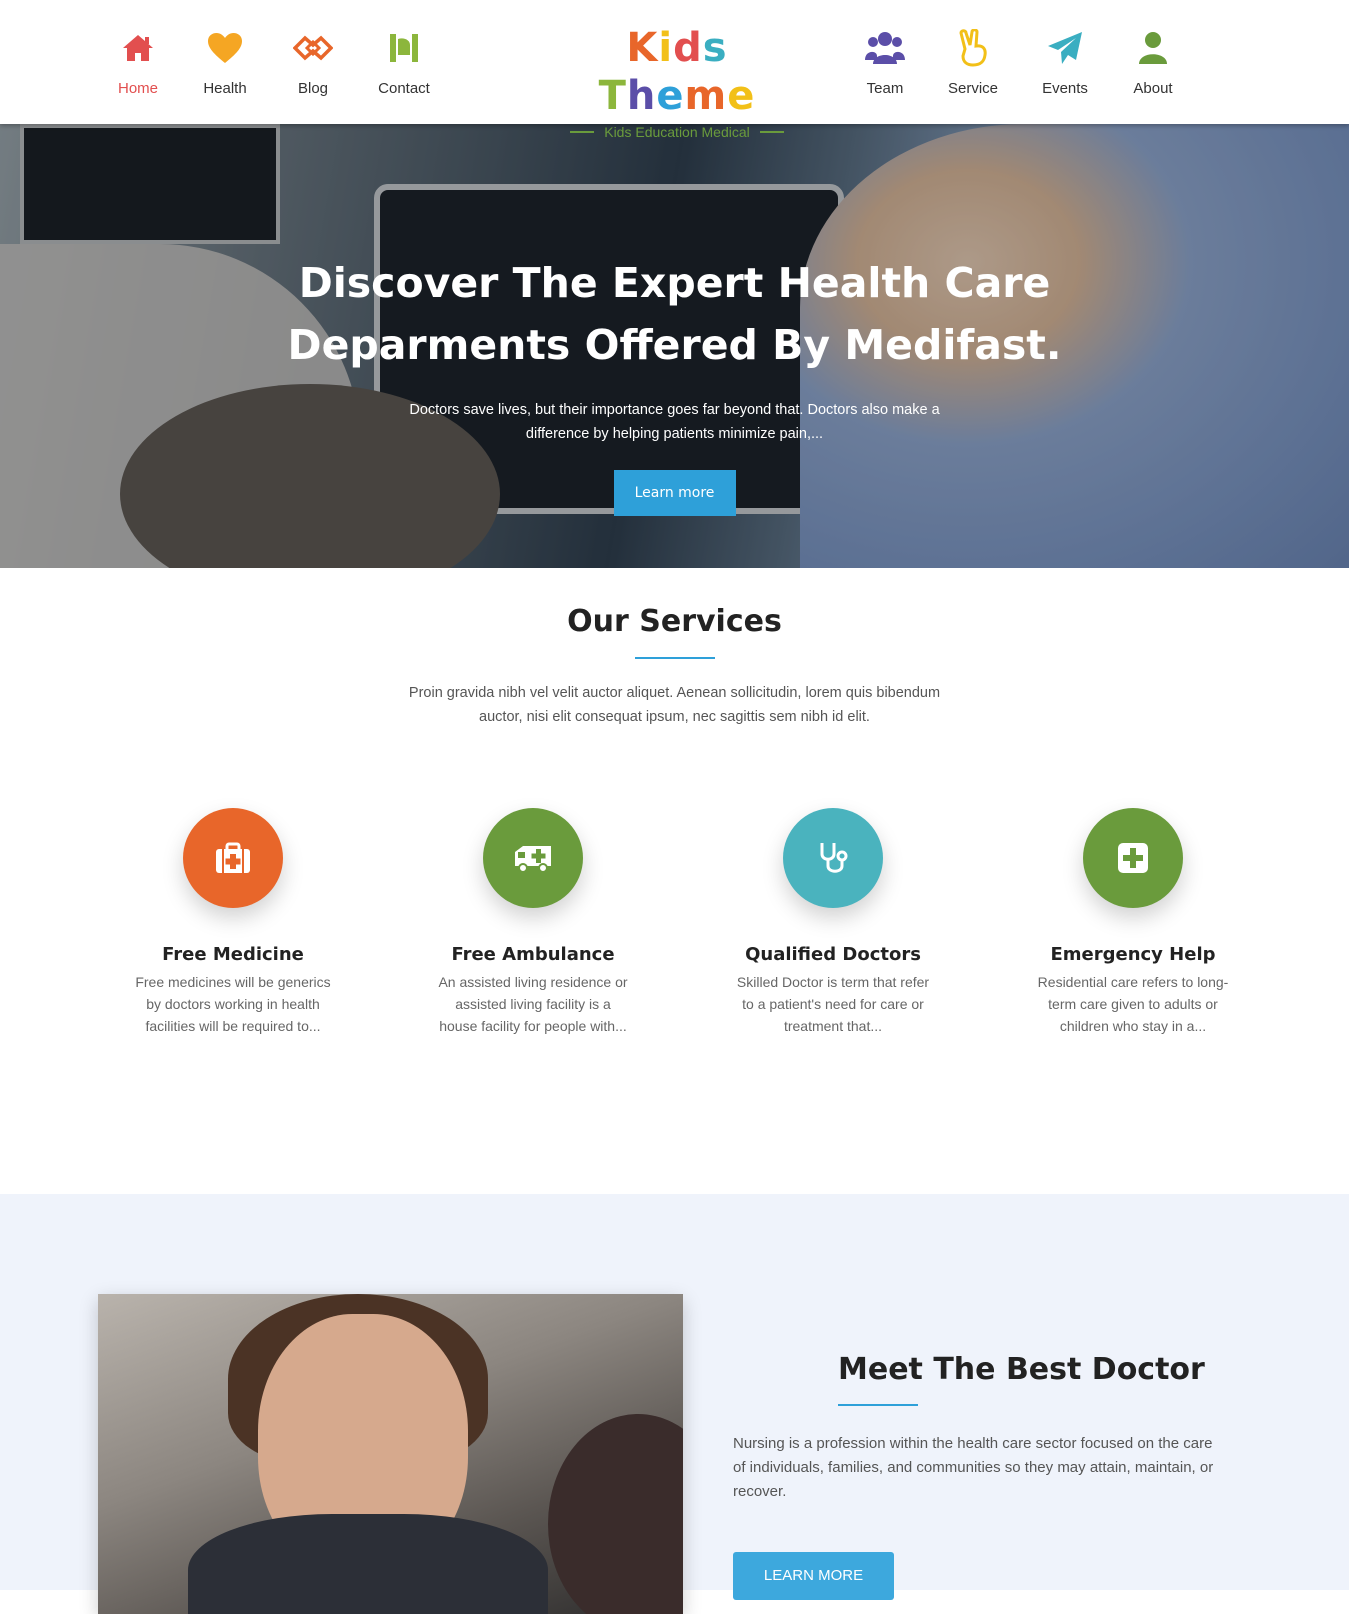 The width and height of the screenshot is (1349, 1614). I want to click on service-title: Free Medicine, so click(233, 954).